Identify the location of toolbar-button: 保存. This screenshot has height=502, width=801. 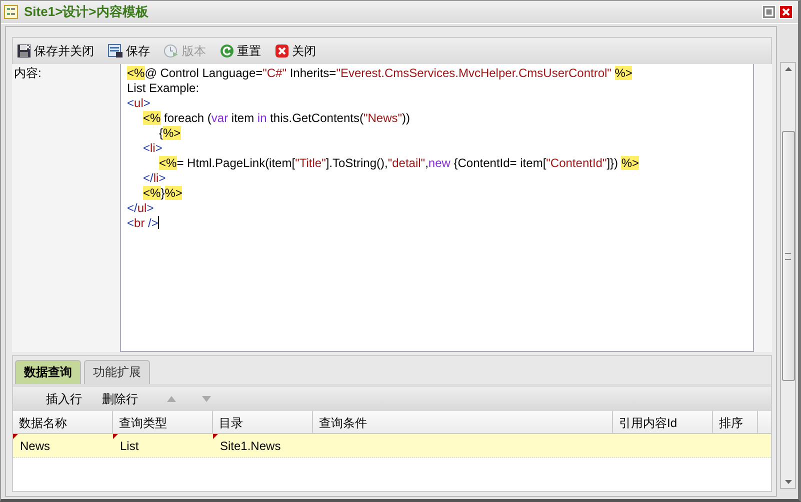
(129, 51).